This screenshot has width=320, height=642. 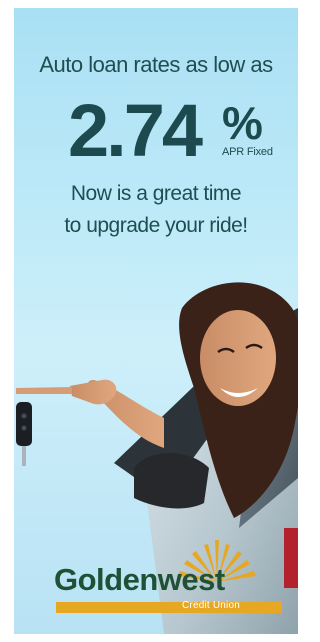 I want to click on rate-note: APR Fixed, so click(x=247, y=152).